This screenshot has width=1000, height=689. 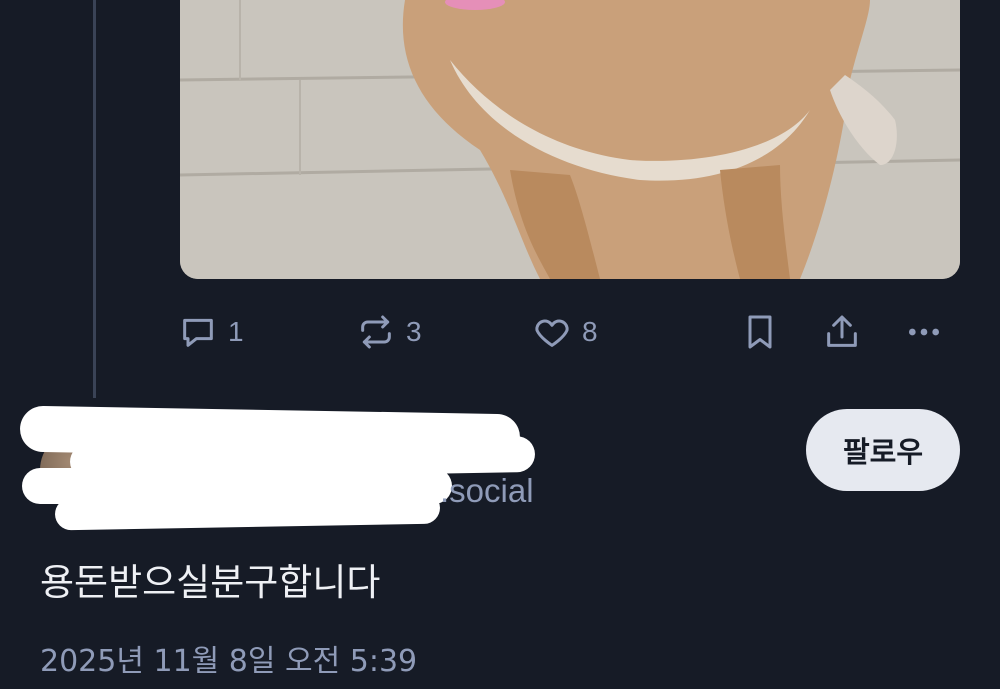 I want to click on share-icon, so click(x=842, y=331).